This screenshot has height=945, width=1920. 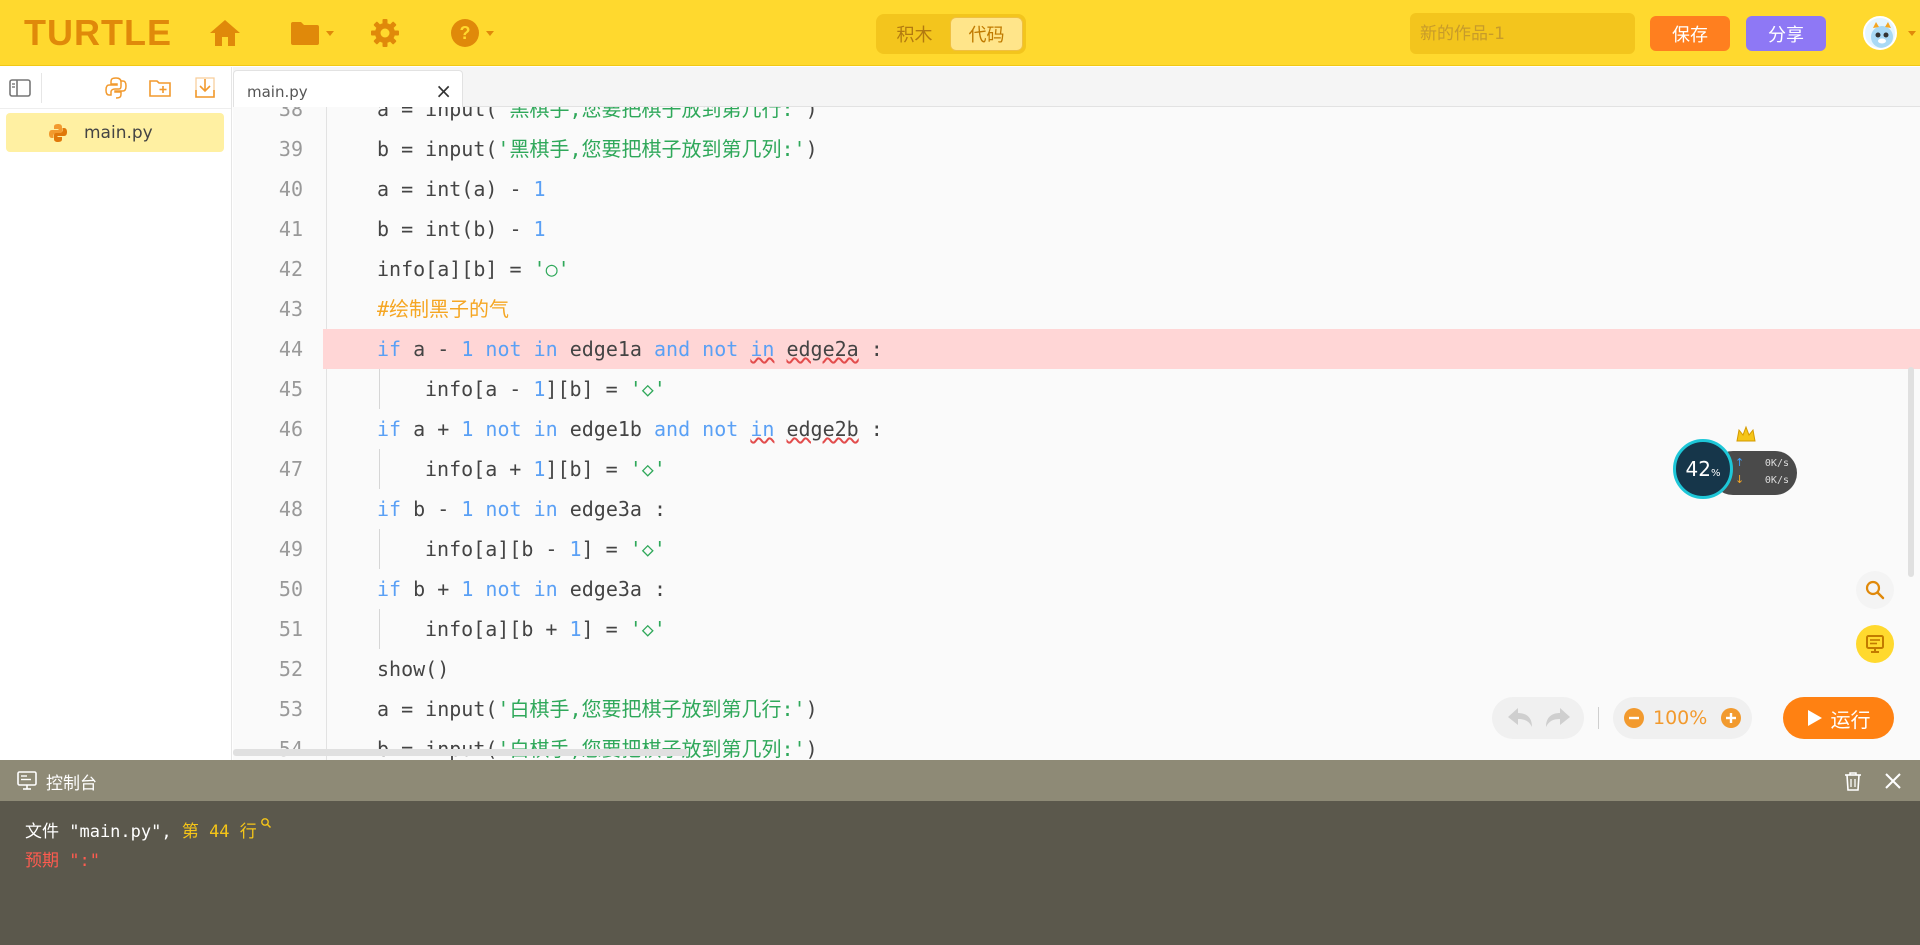 I want to click on line-number: 39, so click(x=290, y=149).